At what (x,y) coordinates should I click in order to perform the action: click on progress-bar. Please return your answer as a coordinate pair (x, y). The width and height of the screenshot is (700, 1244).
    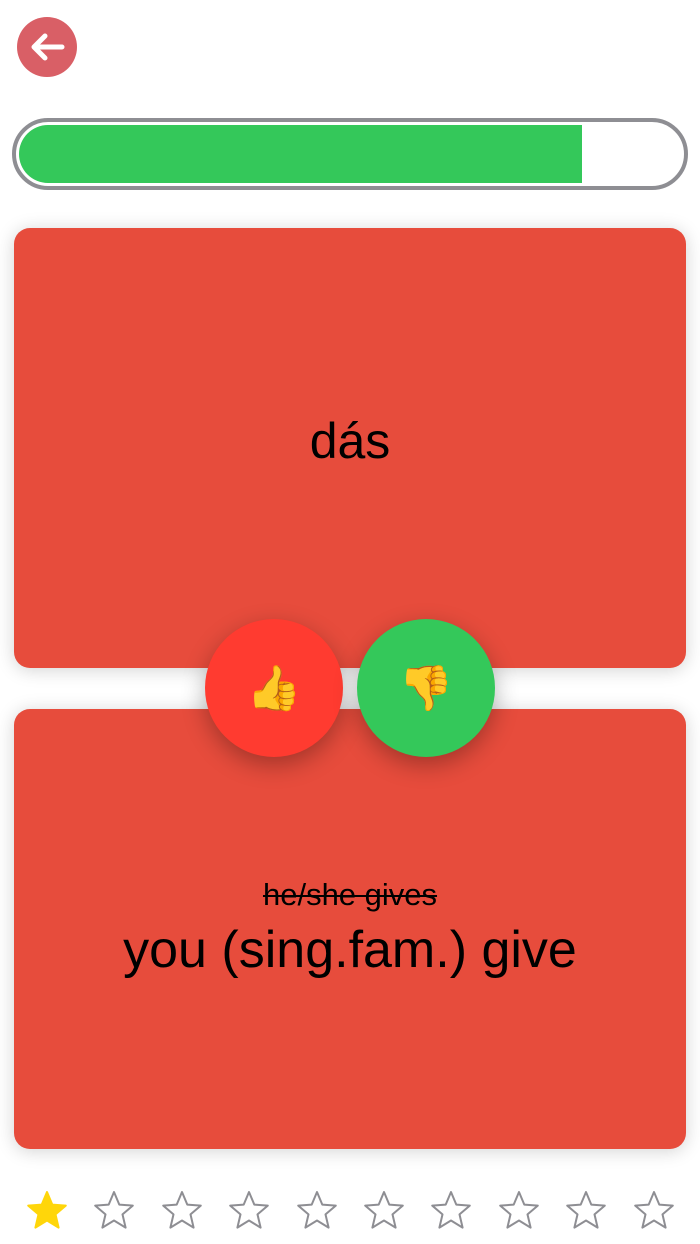
    Looking at the image, I should click on (350, 154).